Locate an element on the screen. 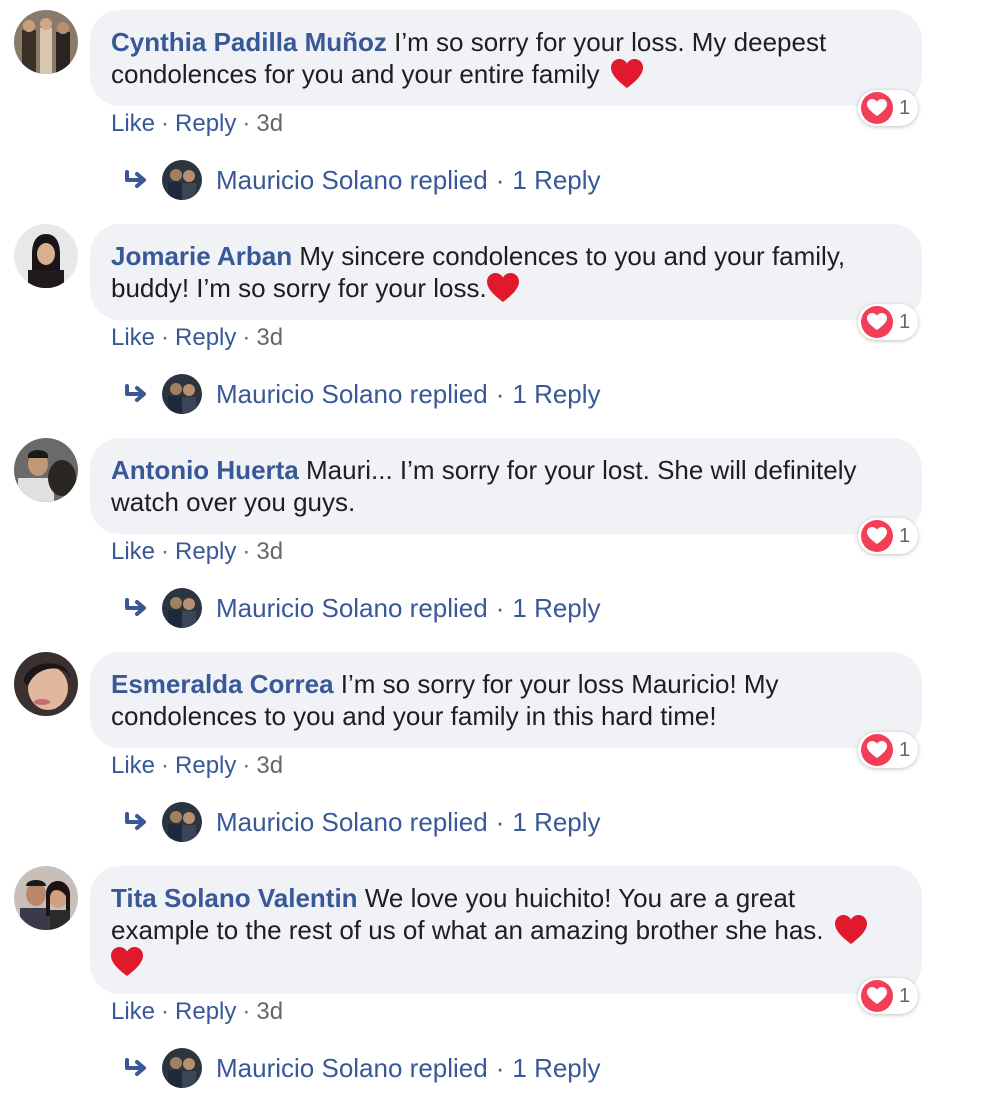 The image size is (984, 1102). comment-author: Jomarie Arban is located at coordinates (201, 256).